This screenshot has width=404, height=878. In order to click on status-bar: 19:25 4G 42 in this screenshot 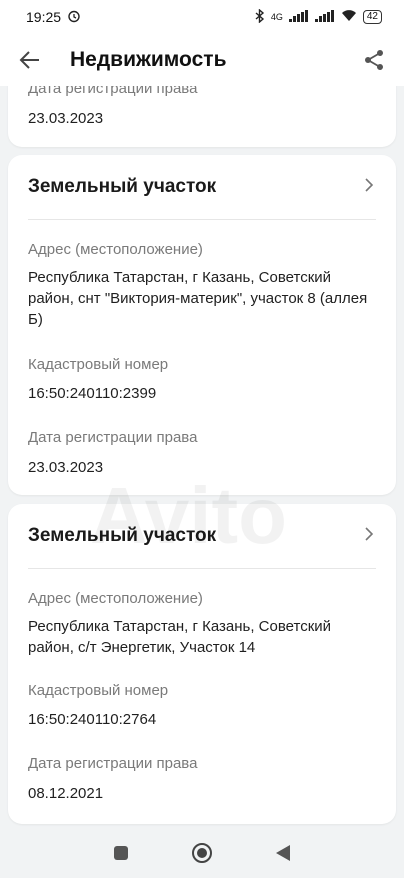, I will do `click(202, 17)`.